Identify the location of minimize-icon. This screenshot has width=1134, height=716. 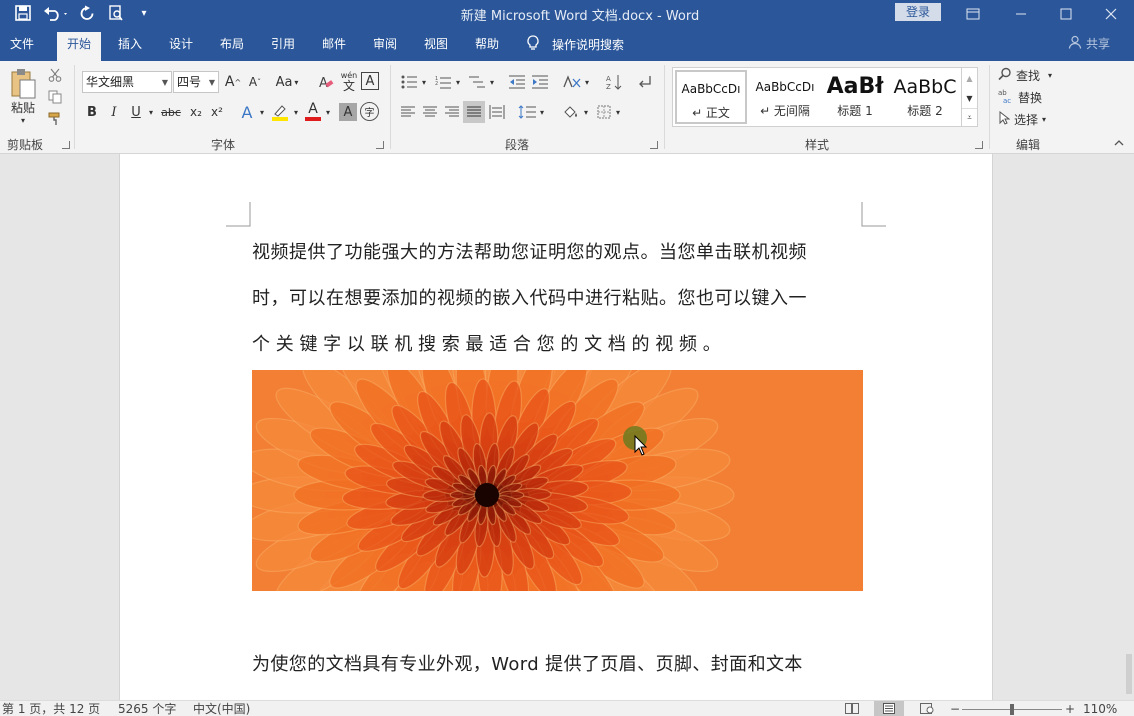
(1021, 13).